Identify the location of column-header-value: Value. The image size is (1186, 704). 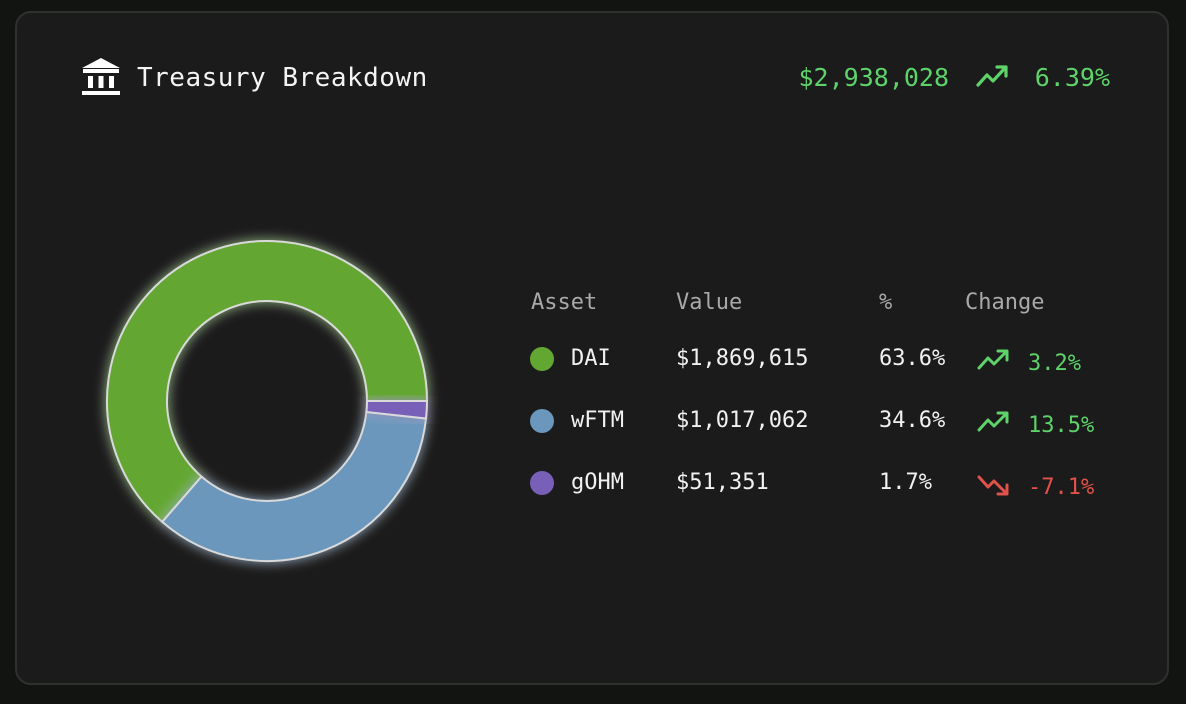
(709, 302).